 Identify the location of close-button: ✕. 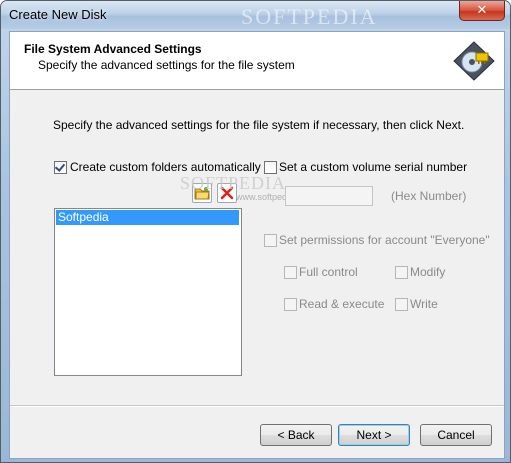
(482, 11).